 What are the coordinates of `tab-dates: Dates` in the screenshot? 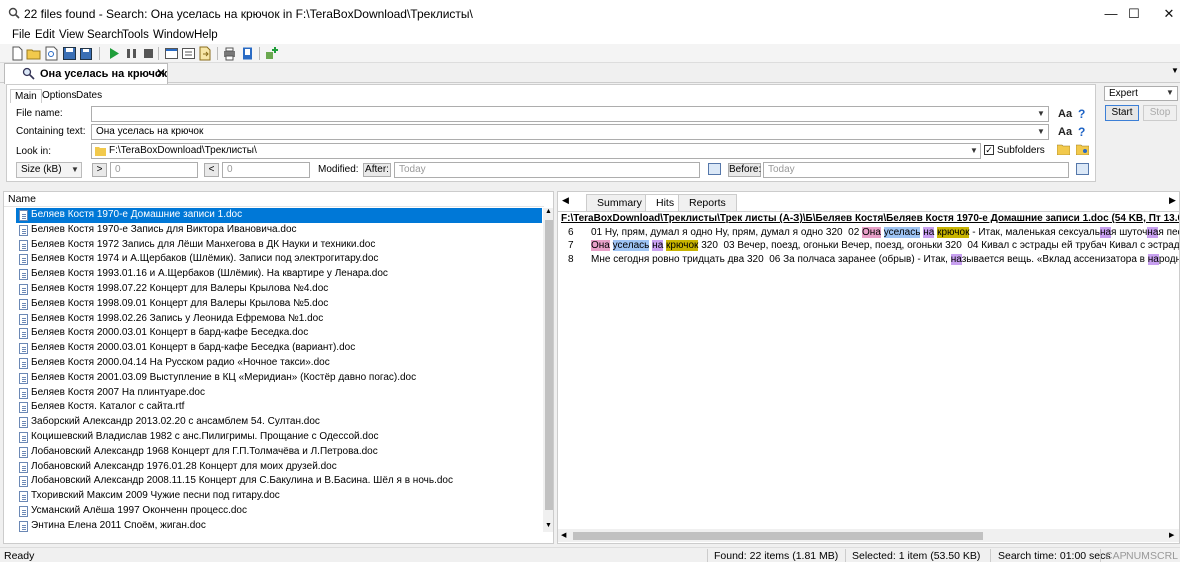 It's located at (89, 96).